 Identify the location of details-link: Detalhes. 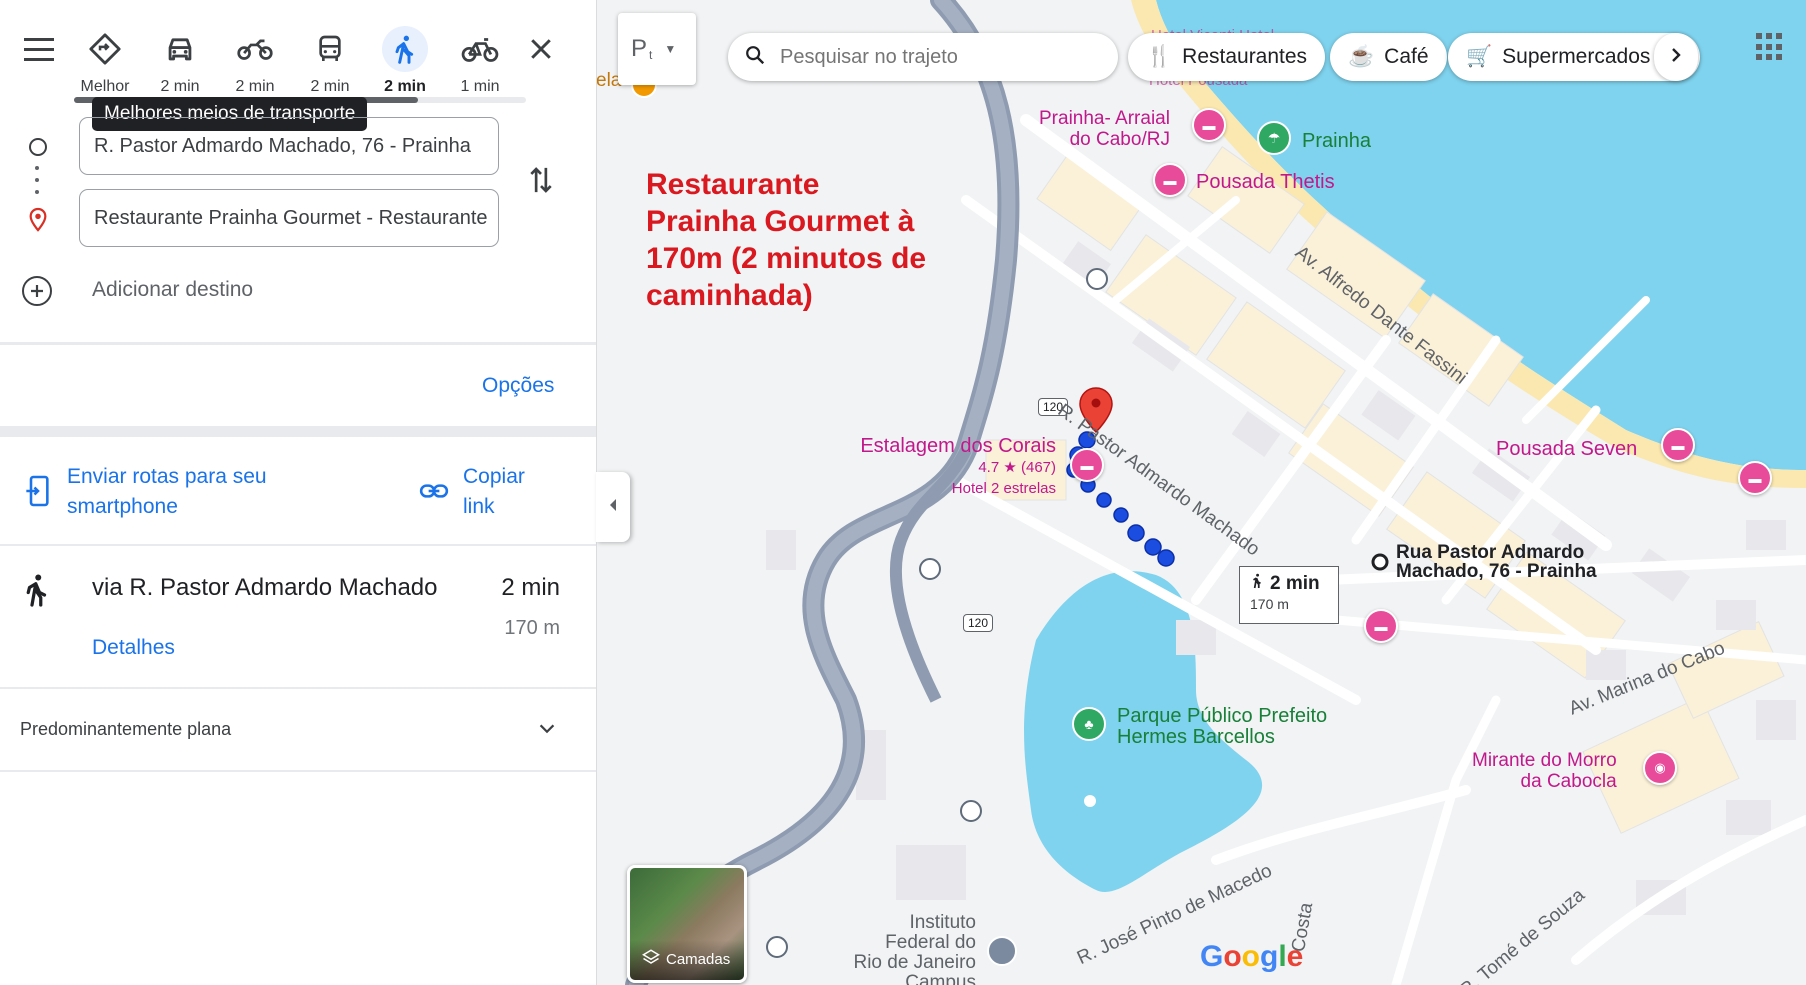
(133, 648).